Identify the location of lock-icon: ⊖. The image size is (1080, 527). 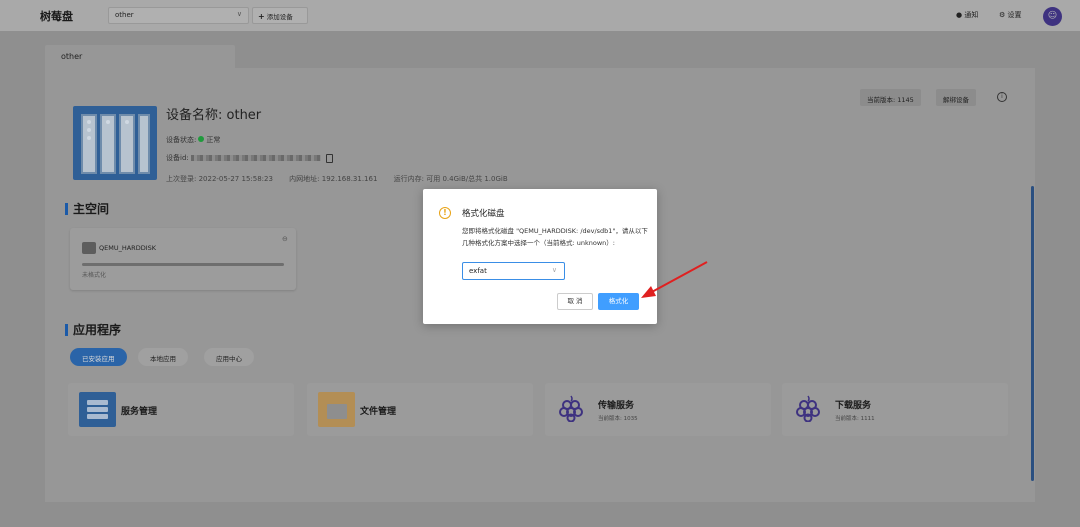
(285, 239).